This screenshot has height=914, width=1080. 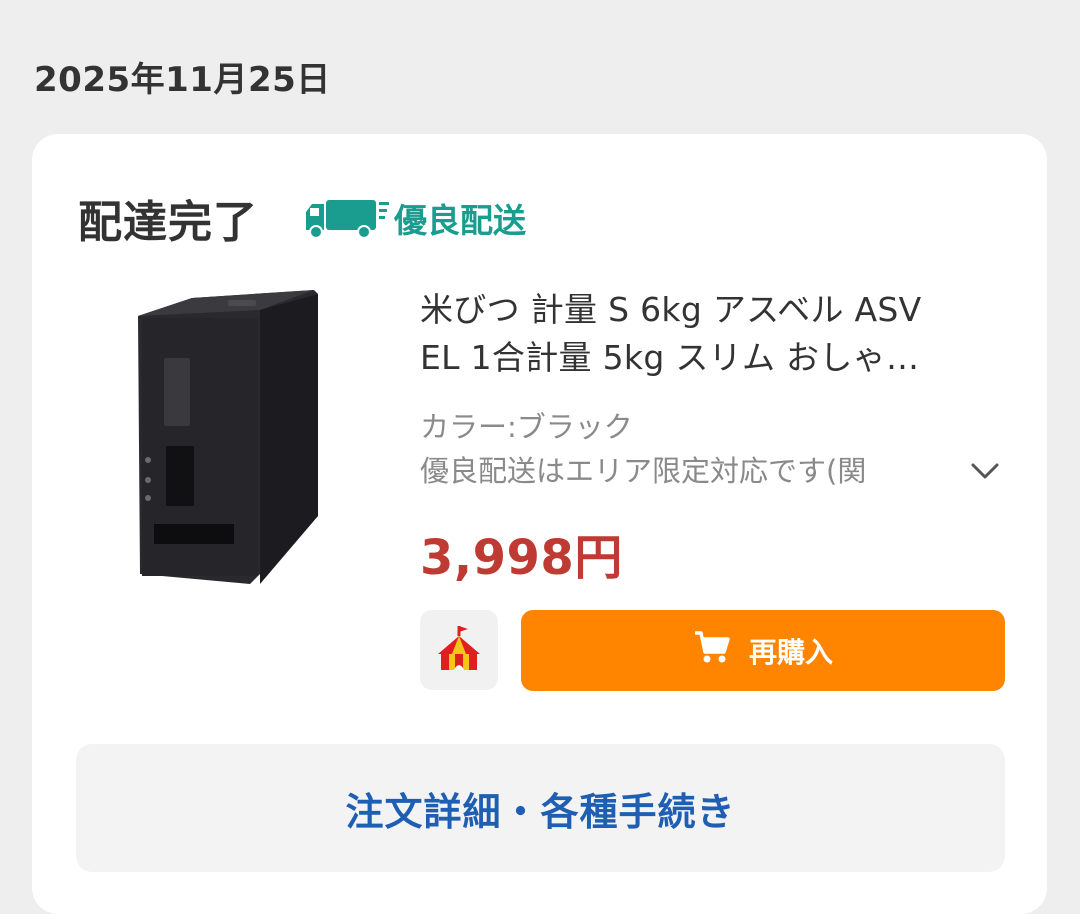 I want to click on store-button, so click(x=459, y=650).